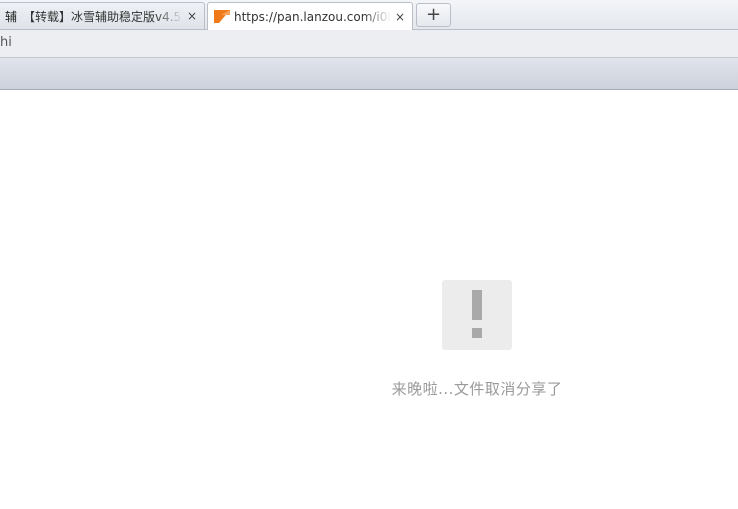 This screenshot has height=509, width=738. Describe the element at coordinates (369, 44) in the screenshot. I see `address-bar: hi` at that location.